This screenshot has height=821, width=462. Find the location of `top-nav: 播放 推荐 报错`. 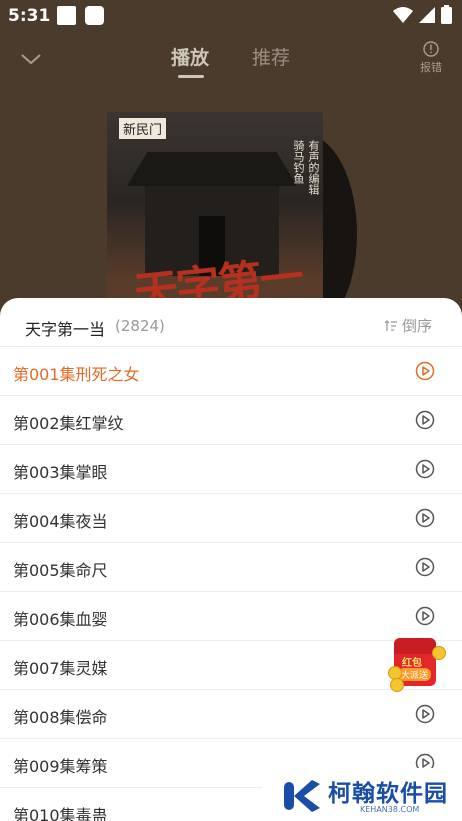

top-nav: 播放 推荐 报错 is located at coordinates (231, 61).